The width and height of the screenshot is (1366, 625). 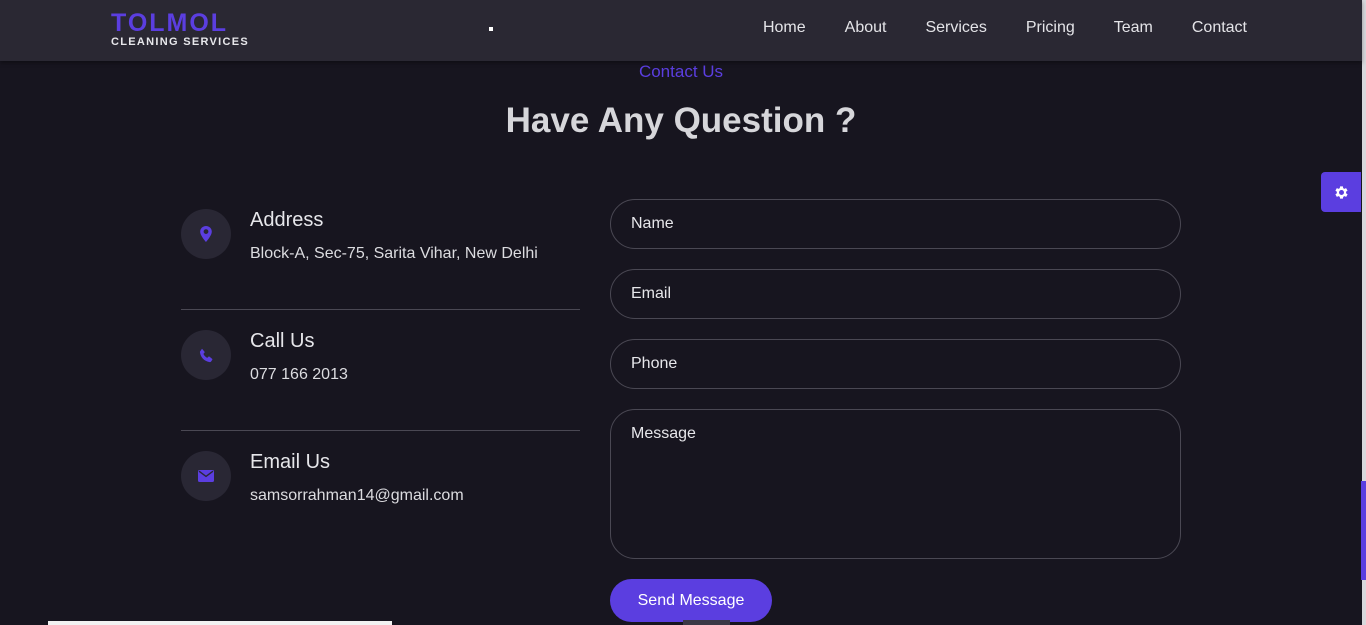 I want to click on settings-button, so click(x=1341, y=192).